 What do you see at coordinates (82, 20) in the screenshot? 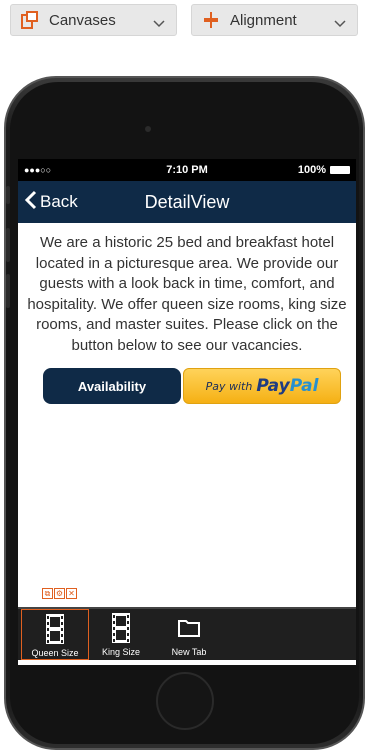
I see `canvases-label: Canvases` at bounding box center [82, 20].